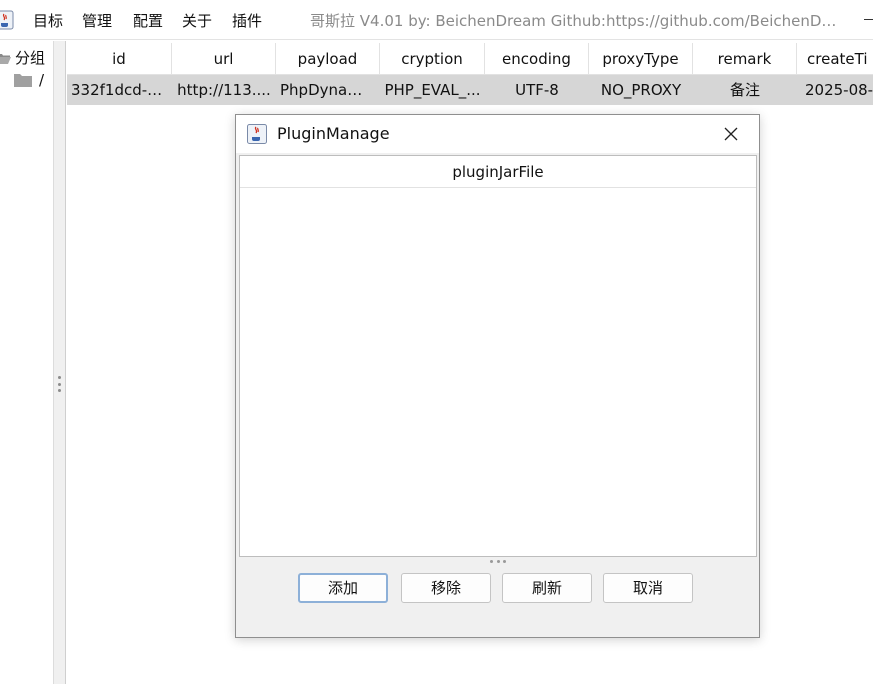 The width and height of the screenshot is (873, 684). I want to click on tree-node-child: /, so click(29, 80).